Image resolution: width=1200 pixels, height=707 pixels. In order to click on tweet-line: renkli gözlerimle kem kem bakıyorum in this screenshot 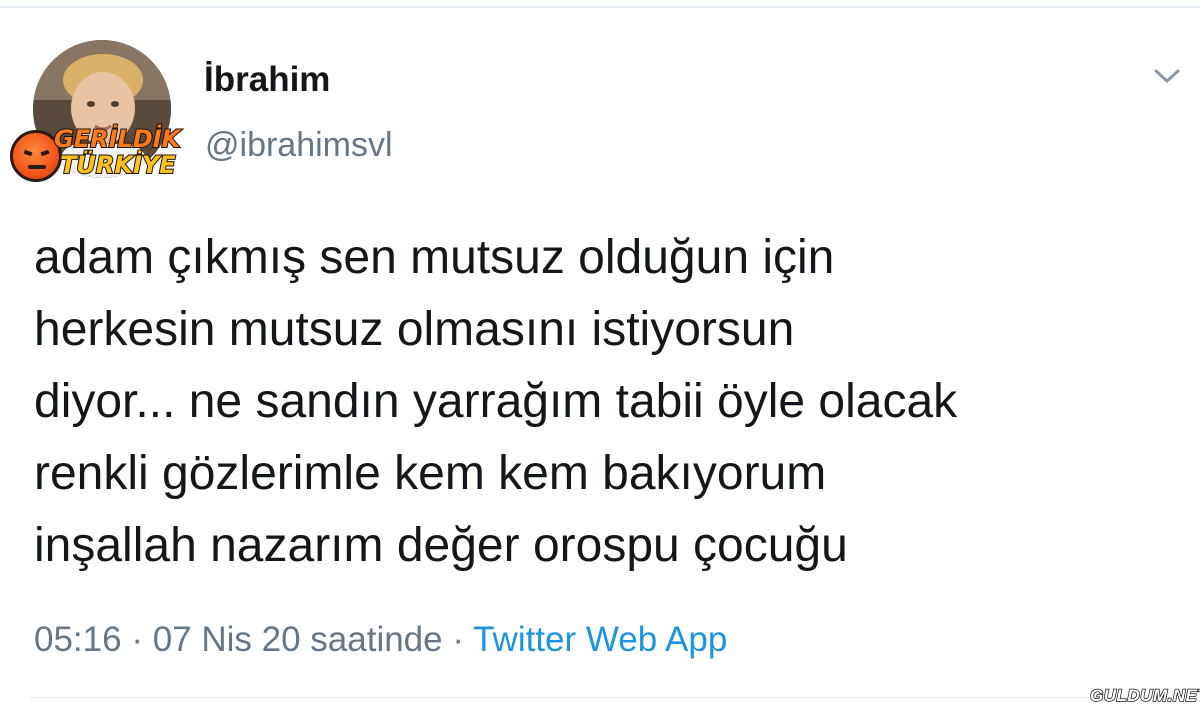, I will do `click(430, 473)`.